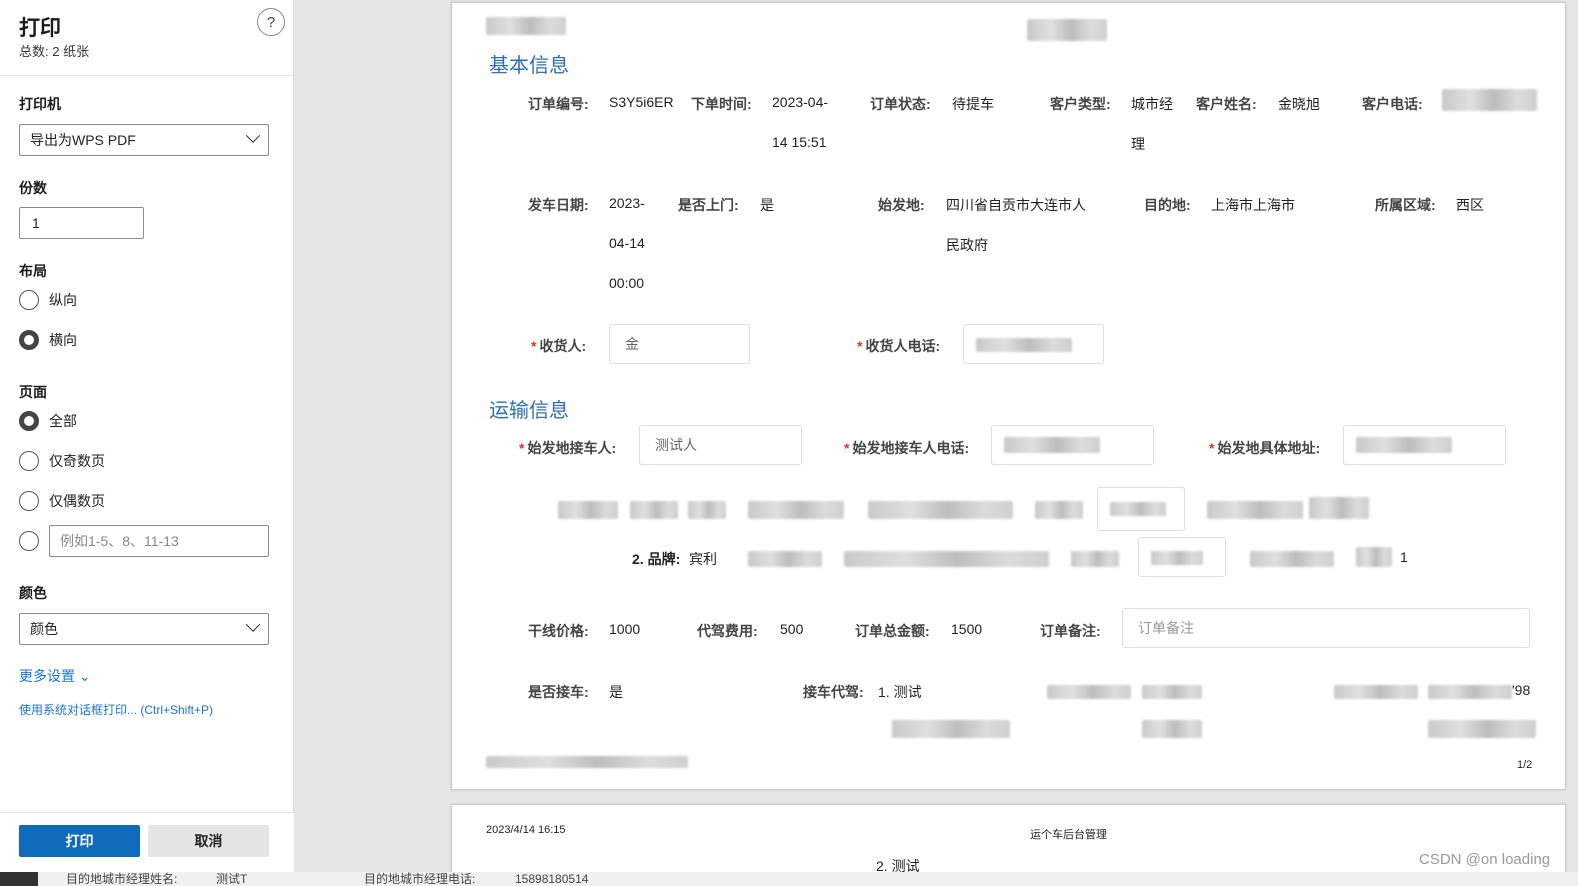 This screenshot has height=886, width=1578. I want to click on receiver-phone-label: * 收货人电话:, so click(899, 346).